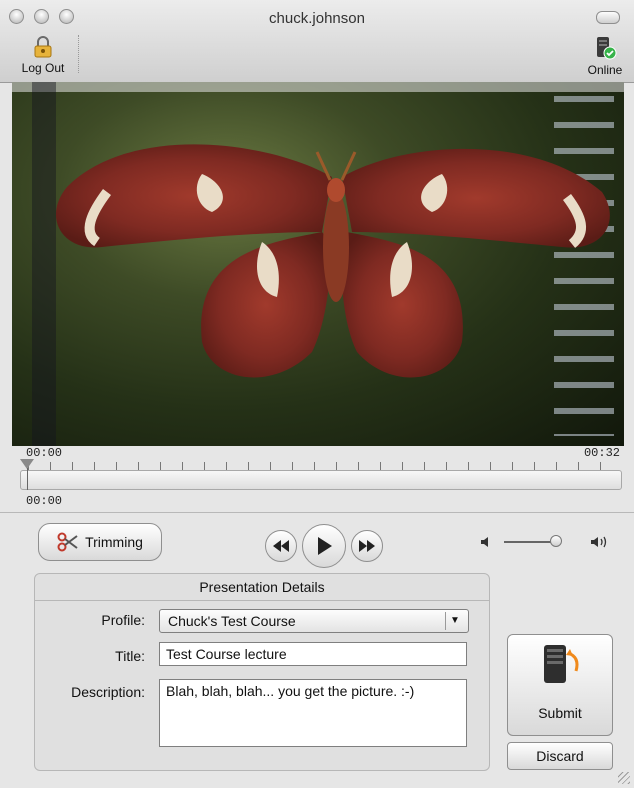 This screenshot has height=788, width=634. I want to click on panel-title: Presentation Details, so click(262, 587).